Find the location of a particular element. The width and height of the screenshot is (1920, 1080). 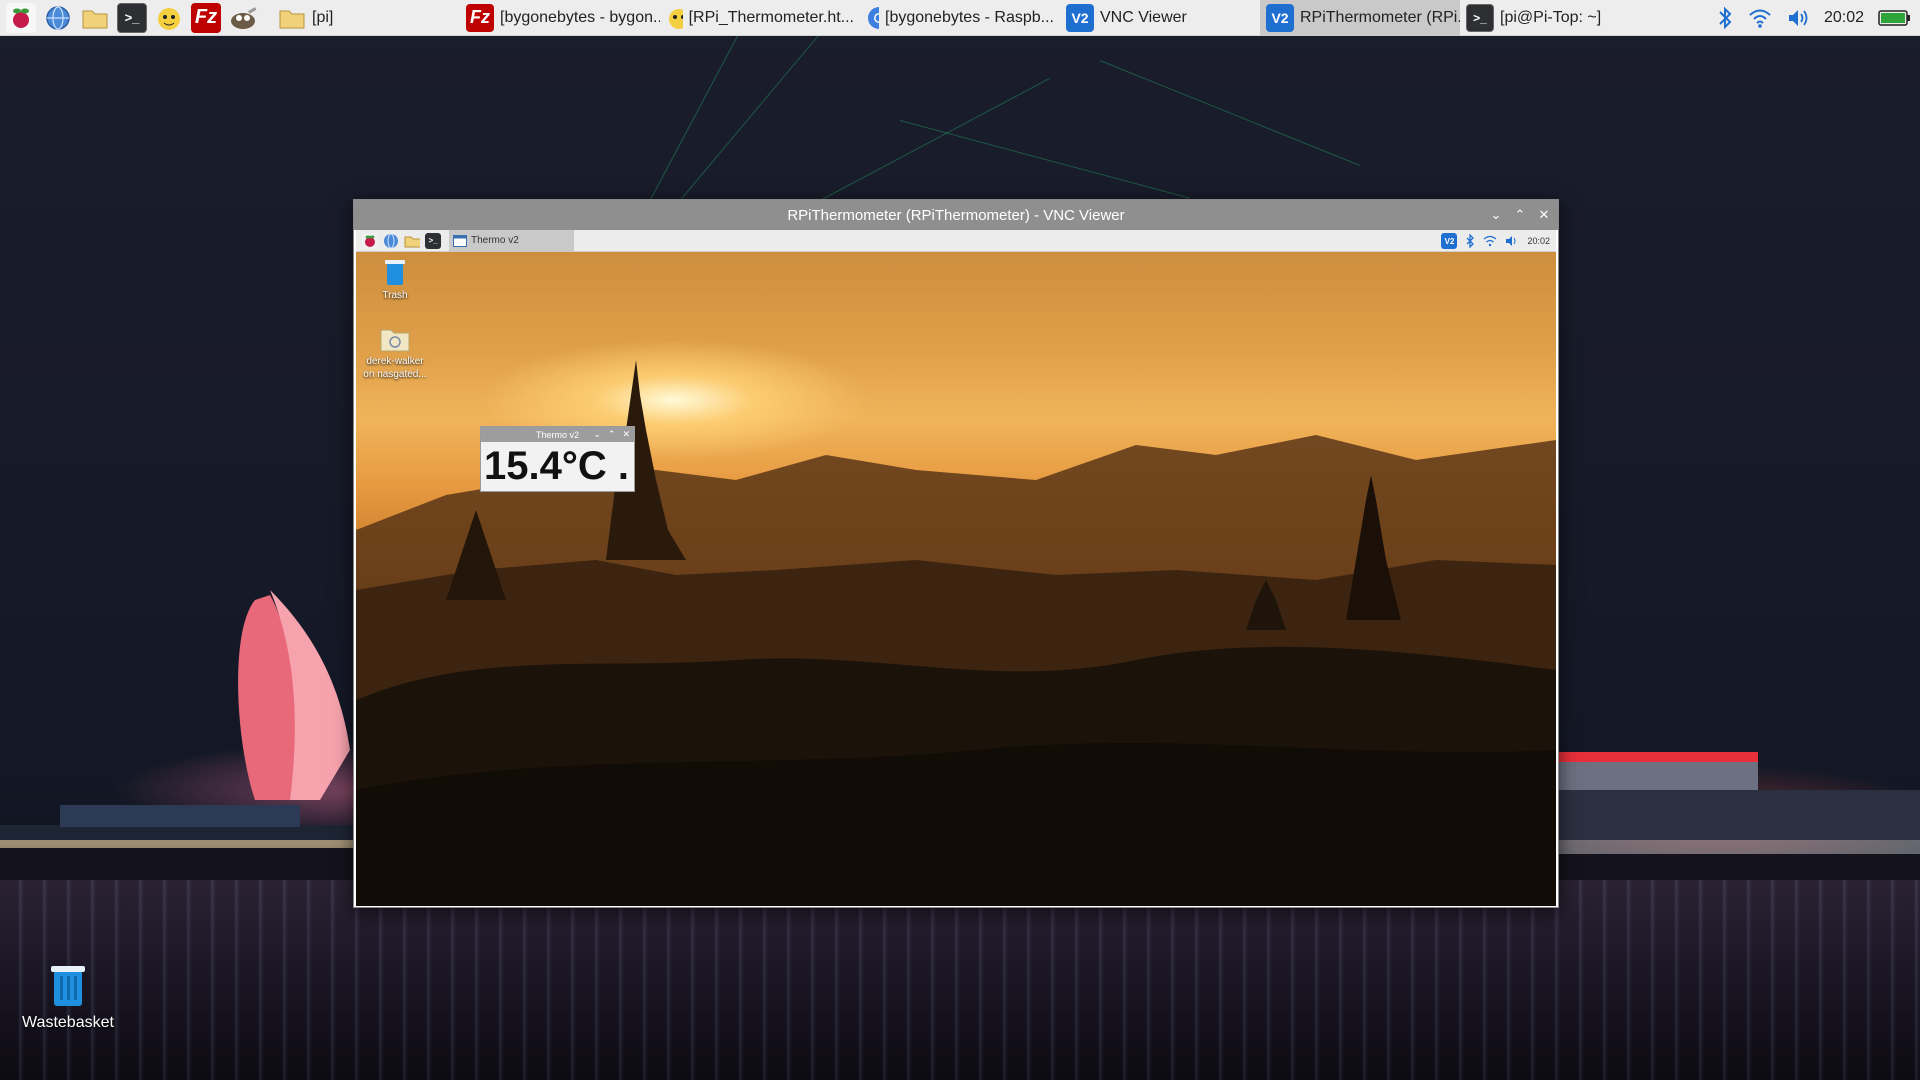

remote-desktop-icon-trash: Trash is located at coordinates (395, 280).